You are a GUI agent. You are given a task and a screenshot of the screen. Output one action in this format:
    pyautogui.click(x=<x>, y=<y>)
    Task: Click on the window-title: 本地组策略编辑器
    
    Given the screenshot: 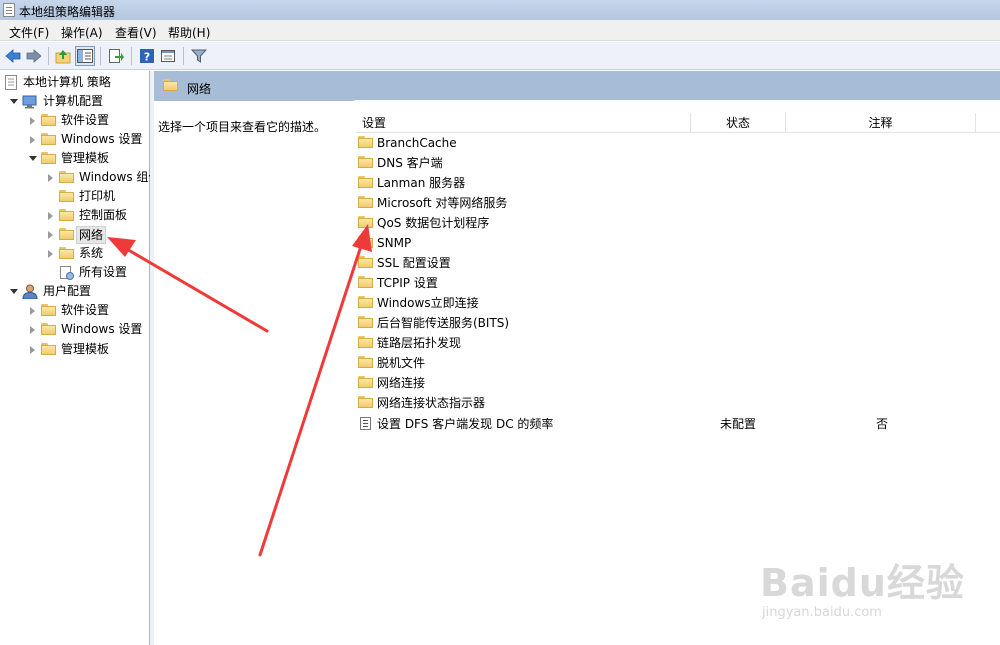 What is the action you would take?
    pyautogui.click(x=67, y=12)
    